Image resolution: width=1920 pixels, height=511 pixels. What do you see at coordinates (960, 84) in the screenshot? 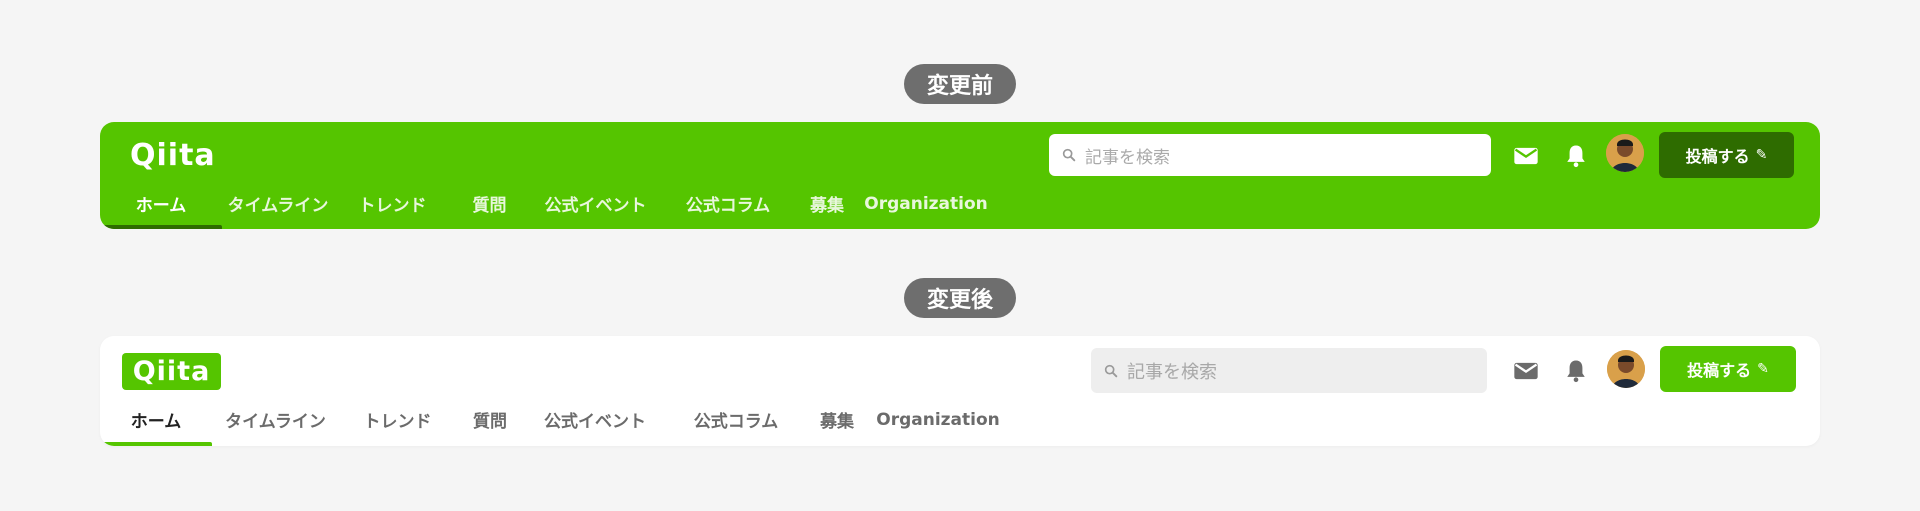
I see `before-label: 変更前` at bounding box center [960, 84].